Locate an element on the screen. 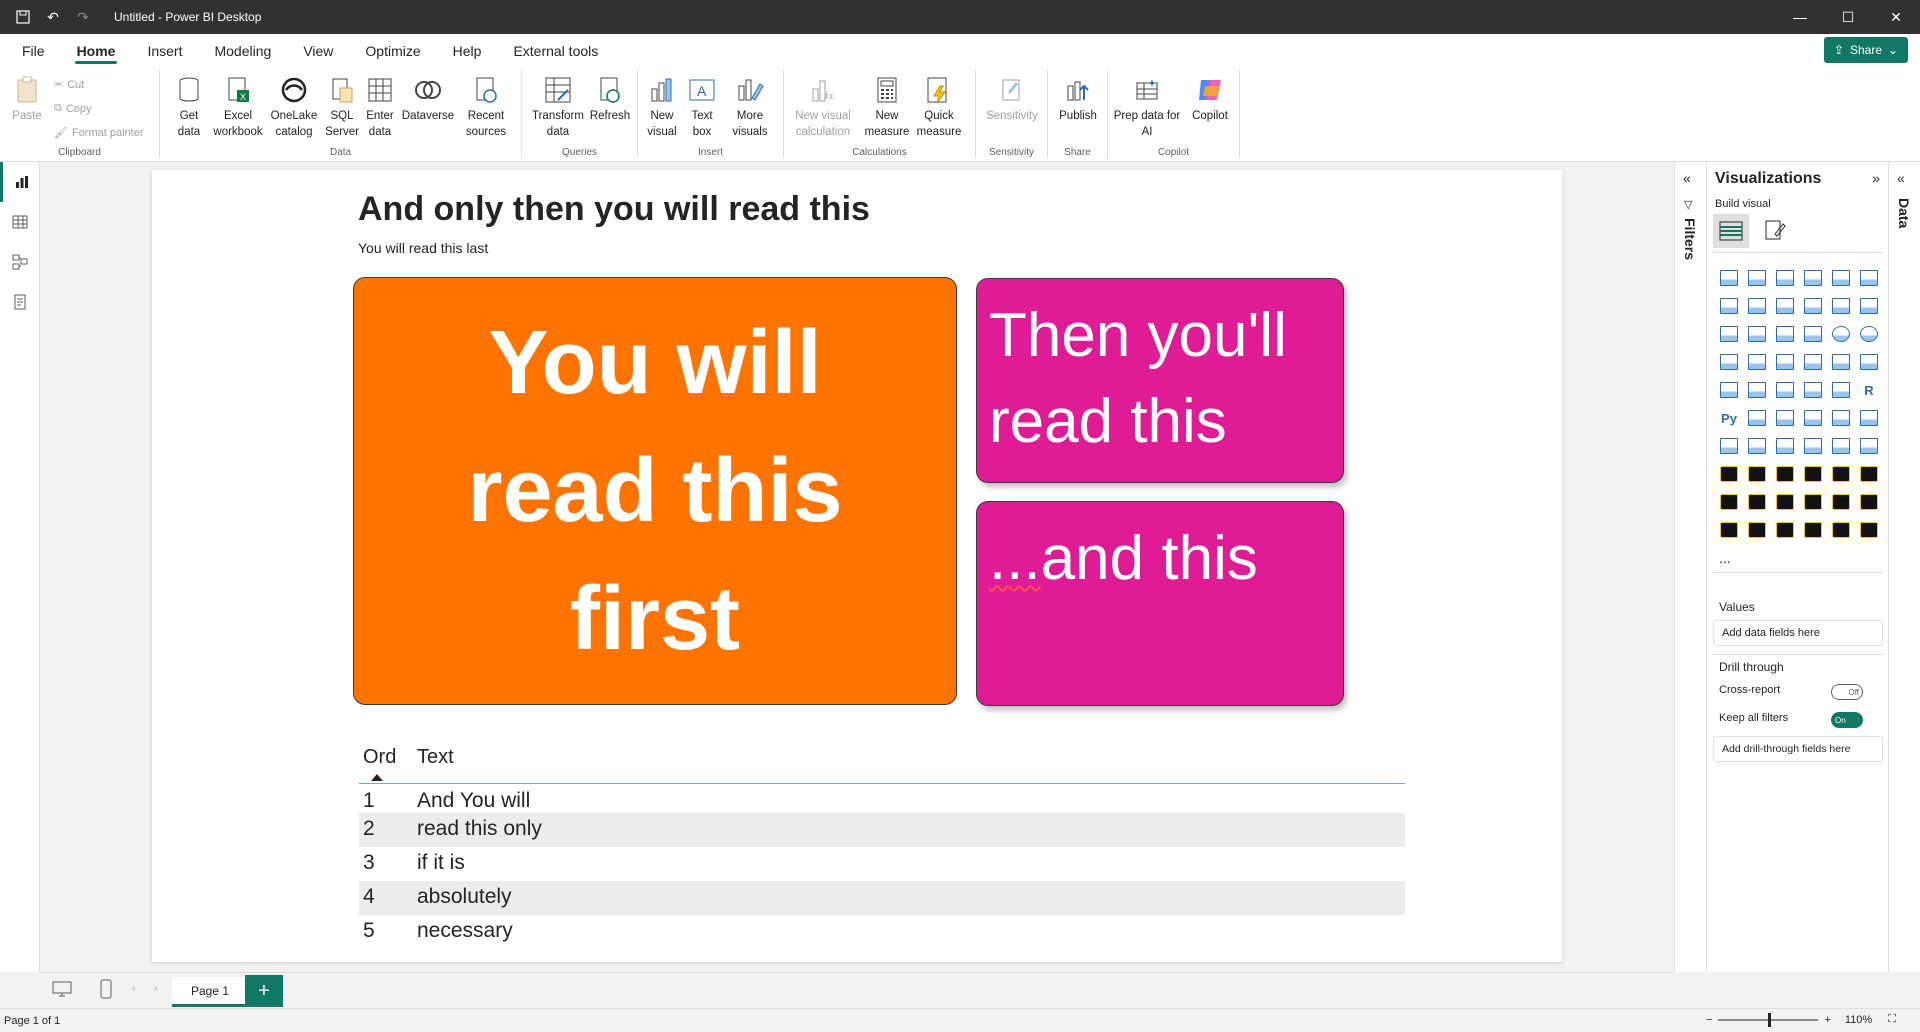 The width and height of the screenshot is (1920, 1032). new-measure-button: New measure is located at coordinates (887, 107).